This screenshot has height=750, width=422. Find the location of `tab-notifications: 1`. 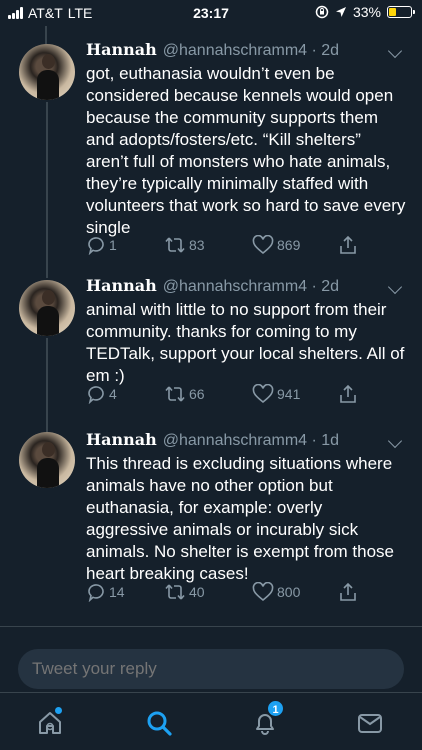

tab-notifications: 1 is located at coordinates (268, 718).